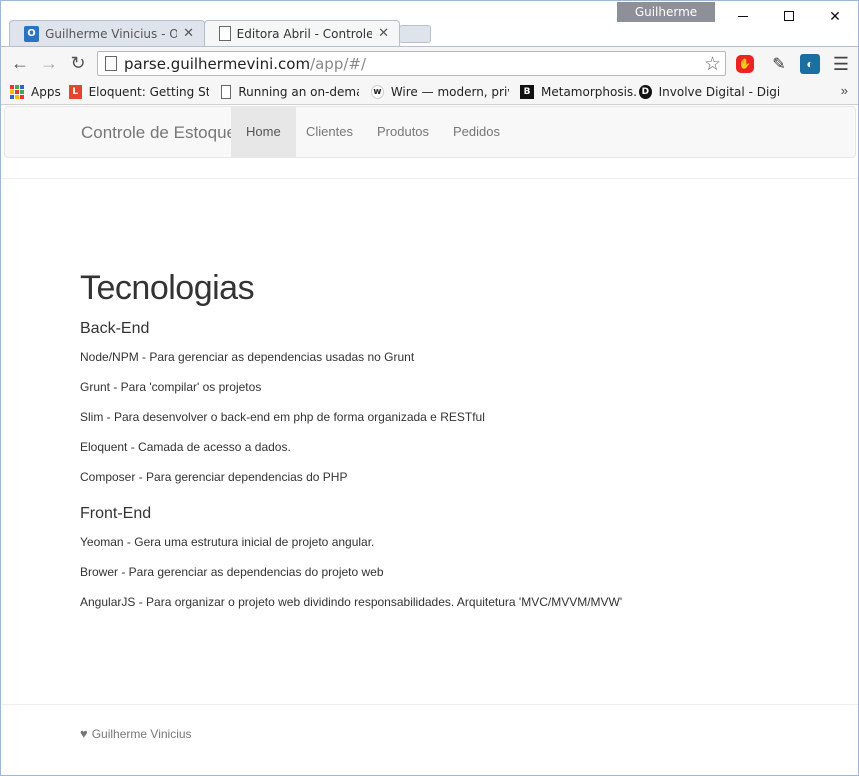  I want to click on minimize-icon, so click(743, 16).